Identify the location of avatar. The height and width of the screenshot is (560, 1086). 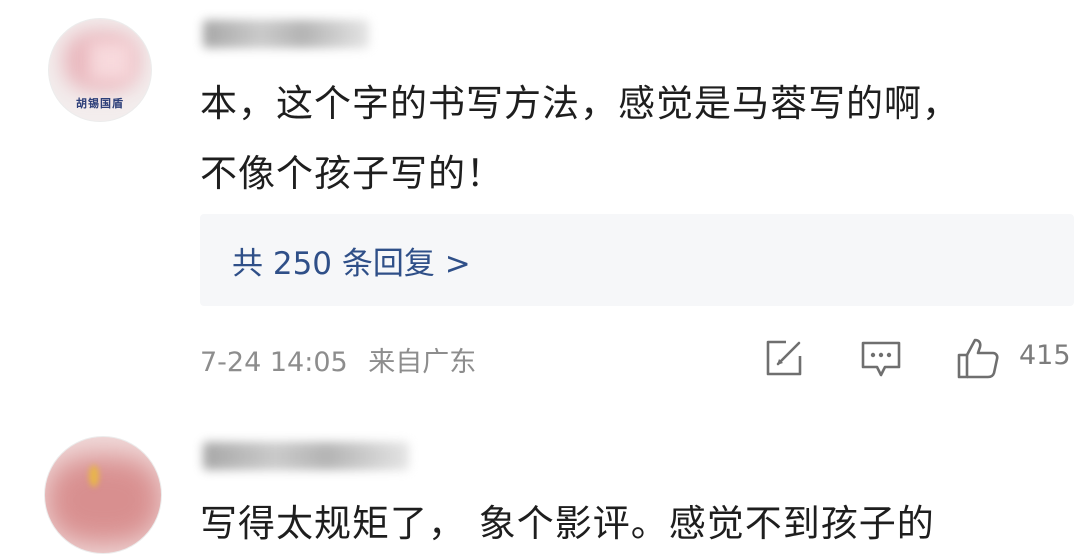
(103, 495).